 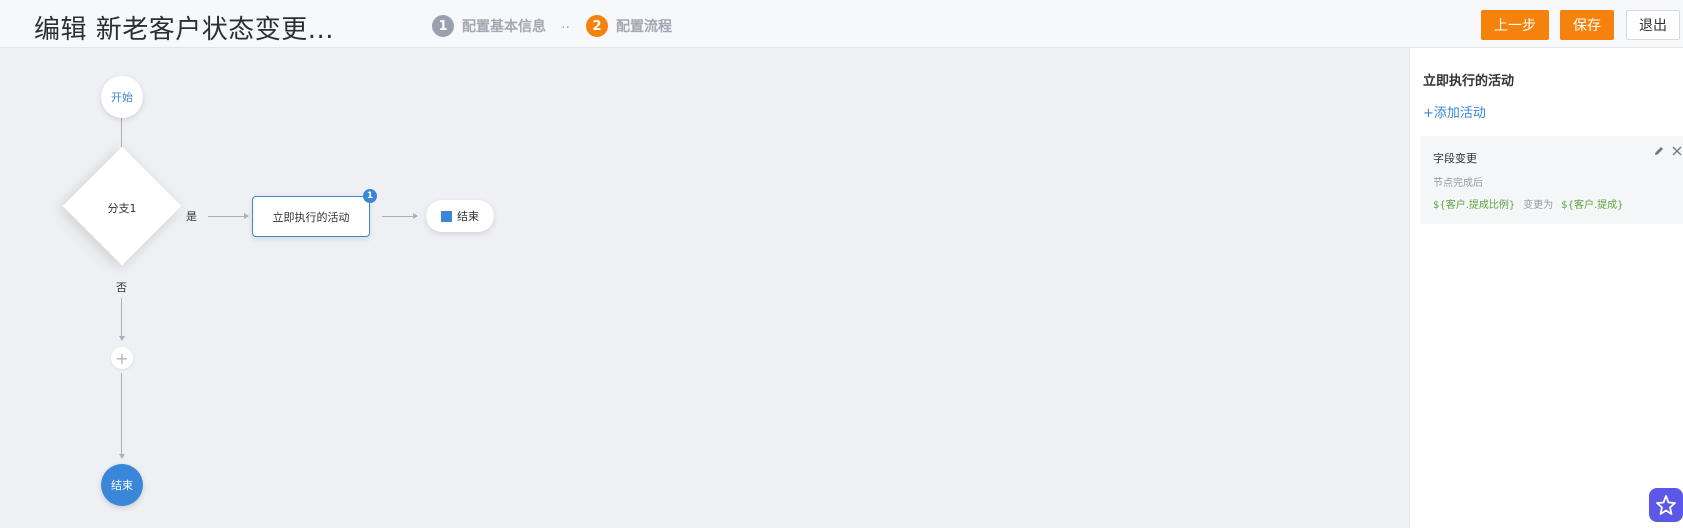 I want to click on branch-no-label: 否, so click(x=121, y=287).